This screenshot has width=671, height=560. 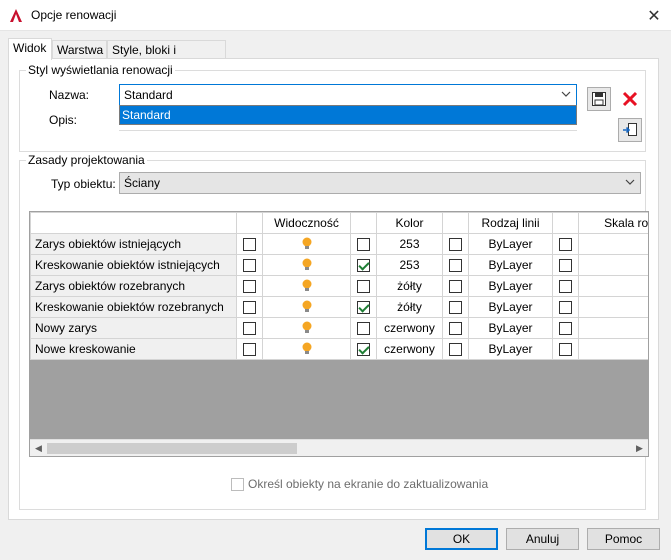 I want to click on scroll-right-icon: ▶, so click(x=639, y=448).